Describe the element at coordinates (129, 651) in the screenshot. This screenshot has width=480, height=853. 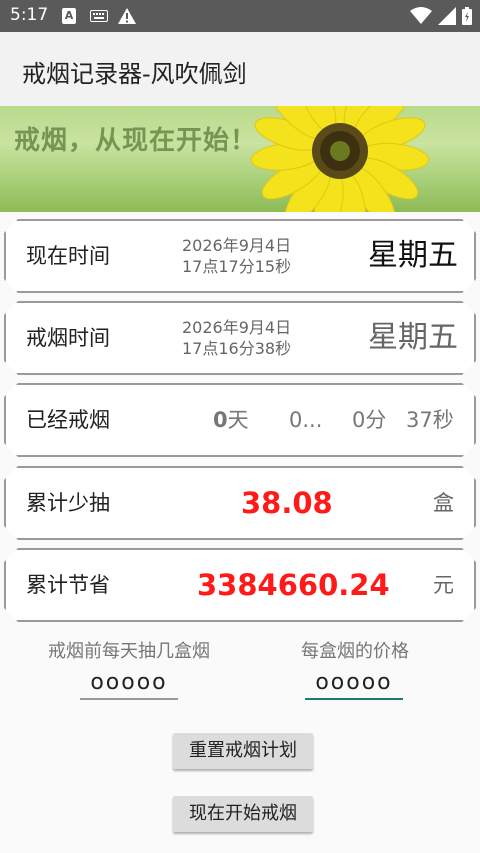
I see `boxes-per-day-label: 戒烟前每天抽几盒烟` at that location.